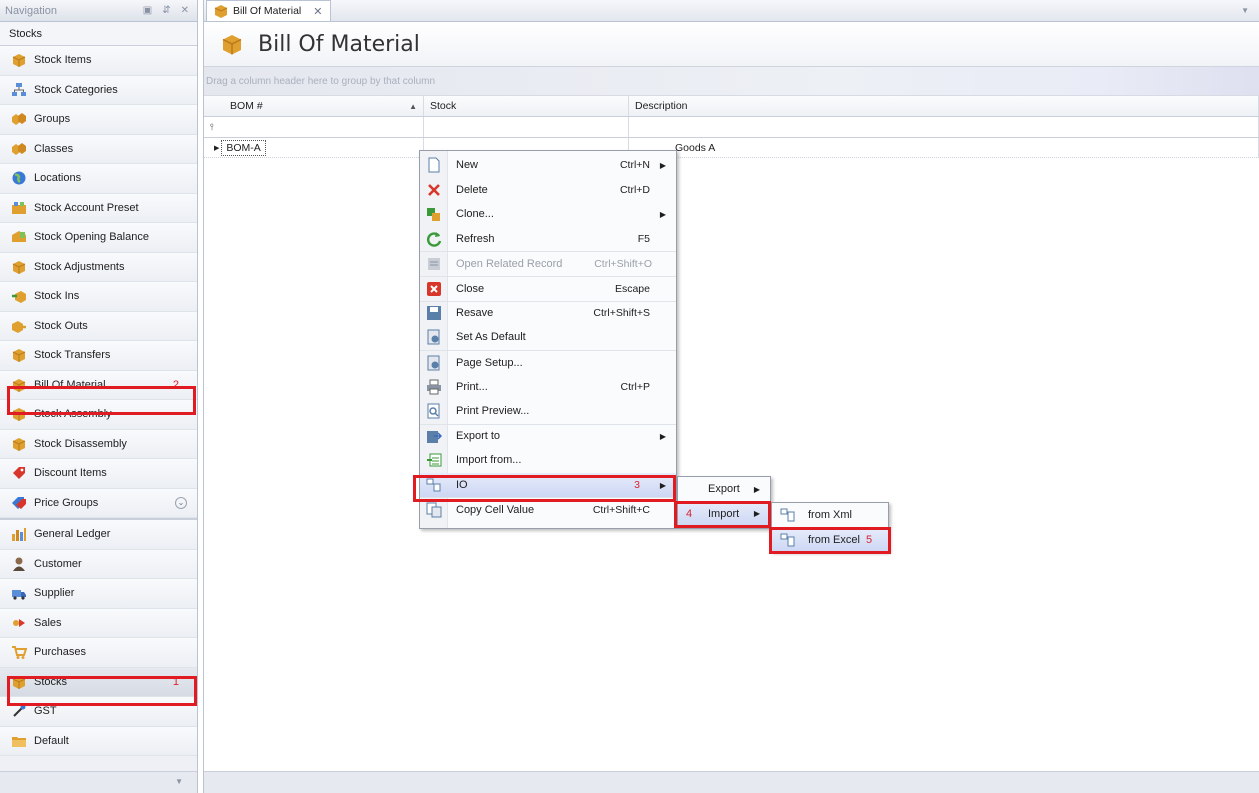 This screenshot has height=793, width=1259. I want to click on menu-item-label: from Xml, so click(830, 515).